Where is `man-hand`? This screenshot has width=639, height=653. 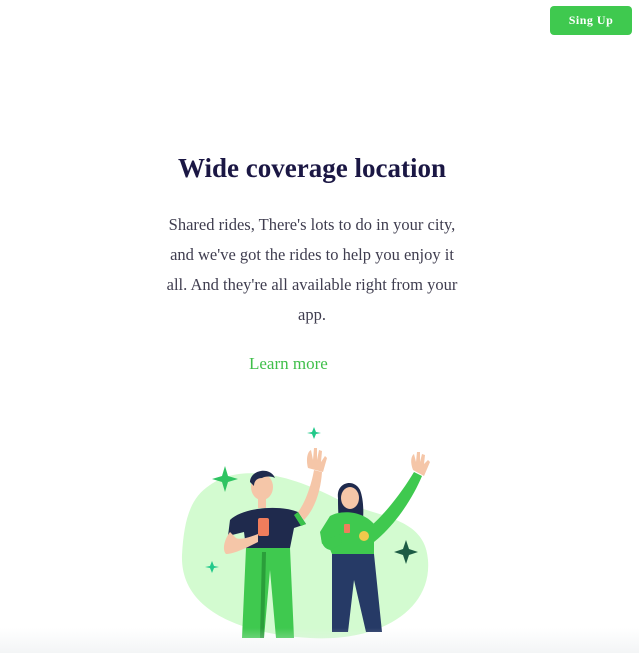
man-hand is located at coordinates (317, 460).